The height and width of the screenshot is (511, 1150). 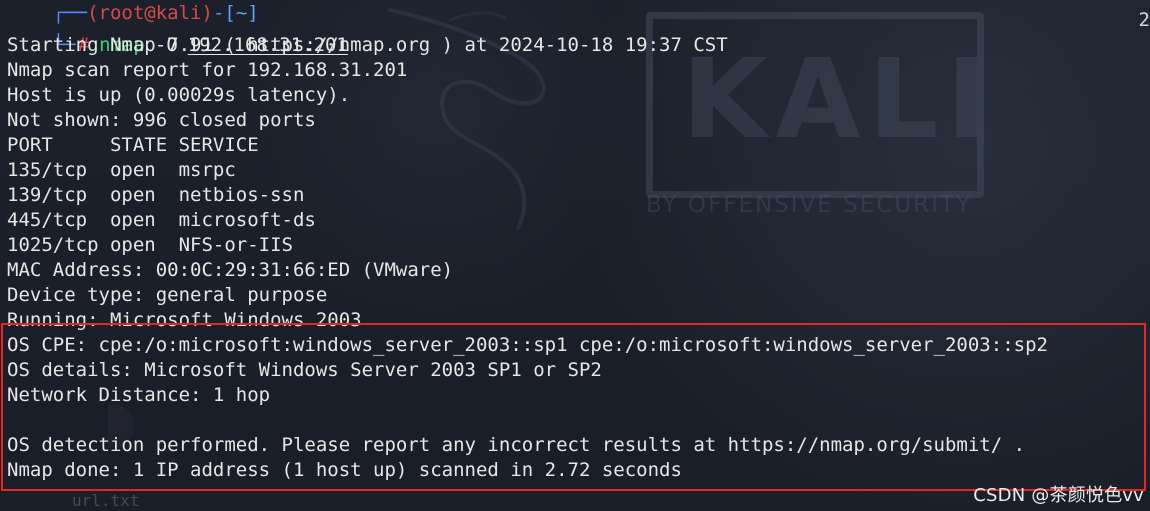 What do you see at coordinates (1058, 495) in the screenshot?
I see `watermark: CSDN @茶颜悦色vv` at bounding box center [1058, 495].